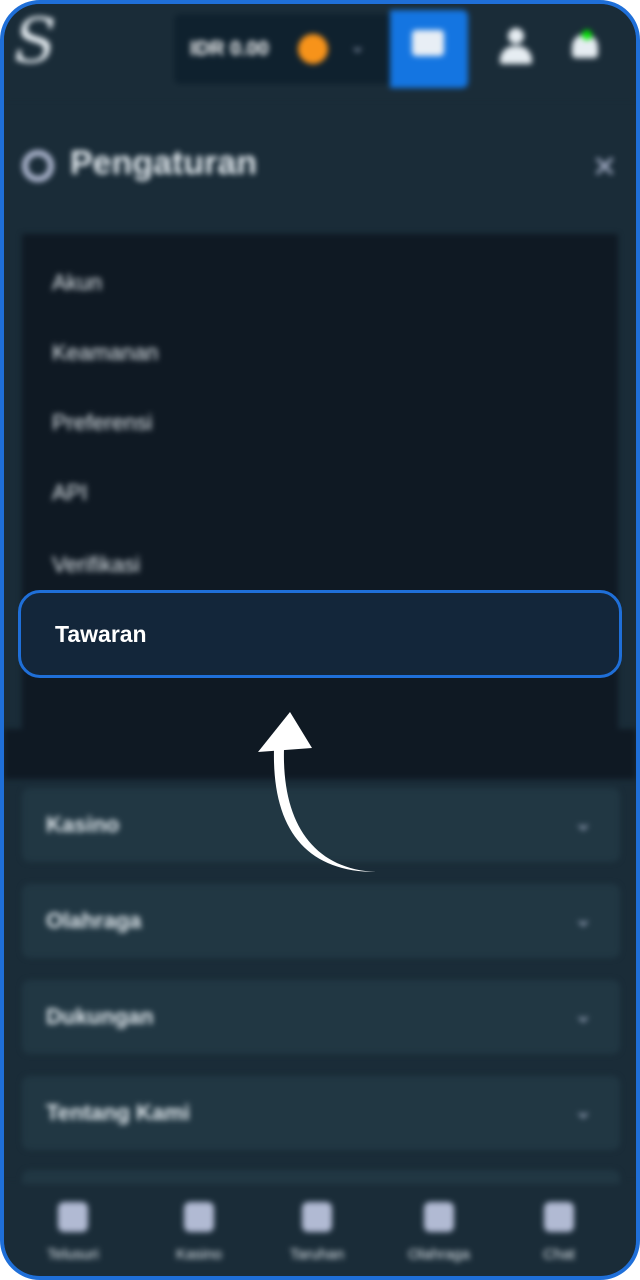  I want to click on wallet-icon, so click(428, 43).